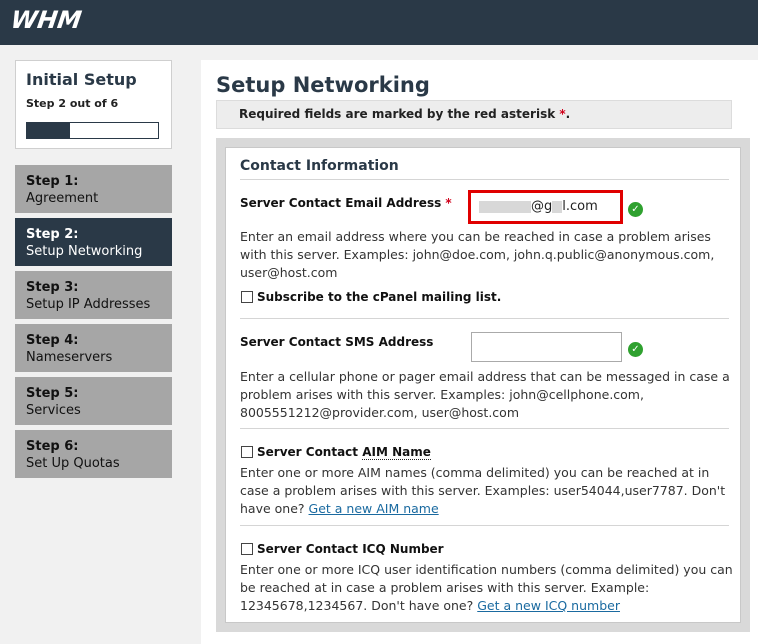 The image size is (758, 644). I want to click on aim-label-prefix: Server Contact, so click(310, 452).